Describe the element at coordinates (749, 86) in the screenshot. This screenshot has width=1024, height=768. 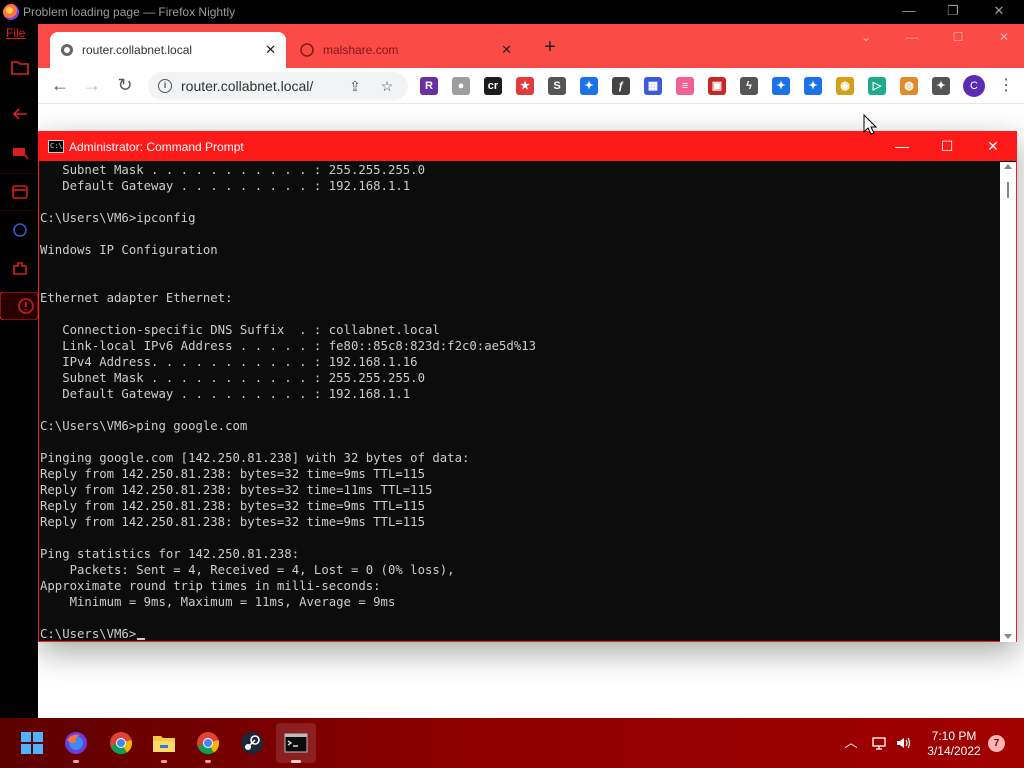
I see `lightning-extension-icon: ϟ` at that location.